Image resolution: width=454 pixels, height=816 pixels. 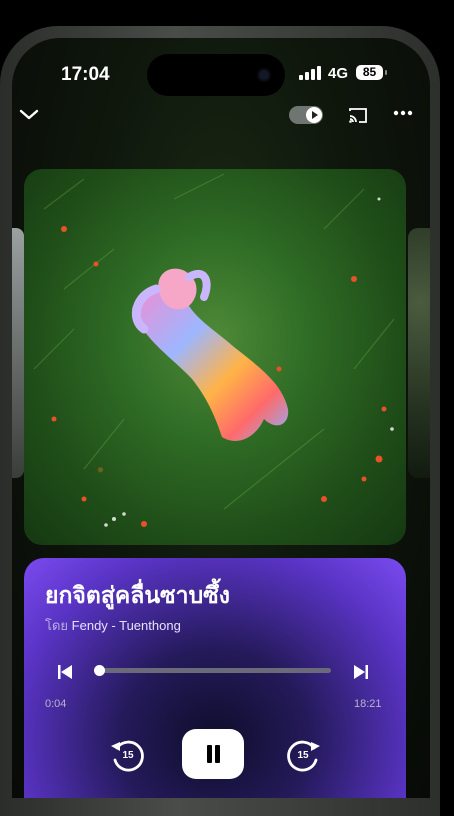 I want to click on previous-icon, so click(x=65, y=672).